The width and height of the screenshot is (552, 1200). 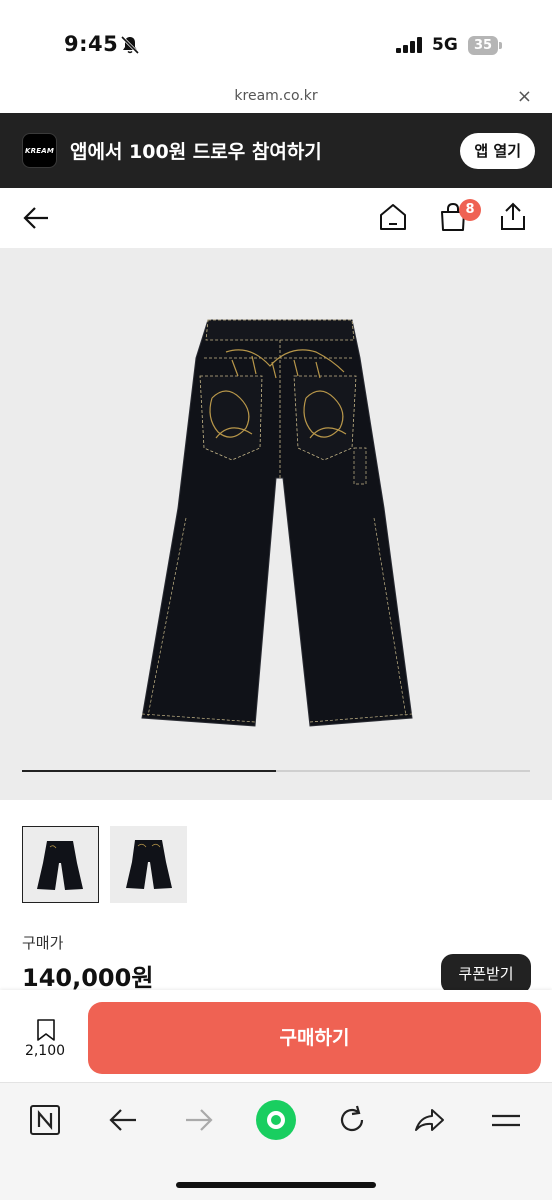 I want to click on bell-off-icon, so click(x=130, y=45).